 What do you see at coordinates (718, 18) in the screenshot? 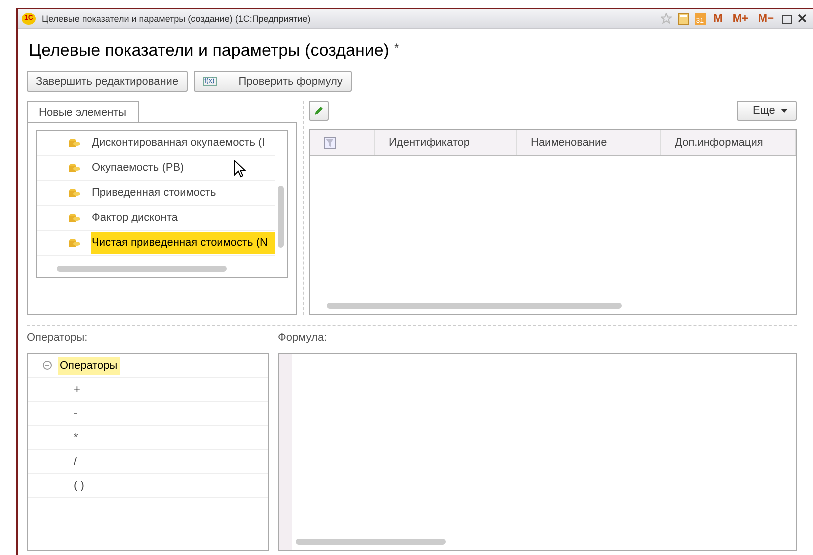
I see `memory-button: M` at bounding box center [718, 18].